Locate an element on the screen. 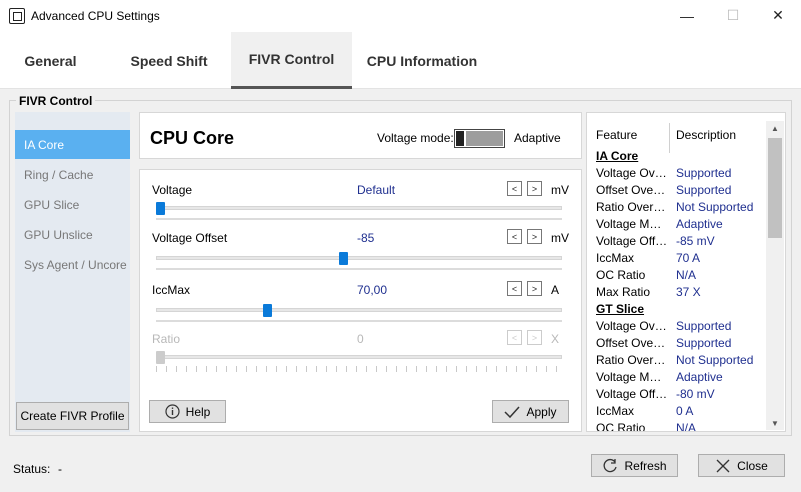 This screenshot has height=492, width=801. feature-row: Max Ratio 37 X is located at coordinates (681, 293).